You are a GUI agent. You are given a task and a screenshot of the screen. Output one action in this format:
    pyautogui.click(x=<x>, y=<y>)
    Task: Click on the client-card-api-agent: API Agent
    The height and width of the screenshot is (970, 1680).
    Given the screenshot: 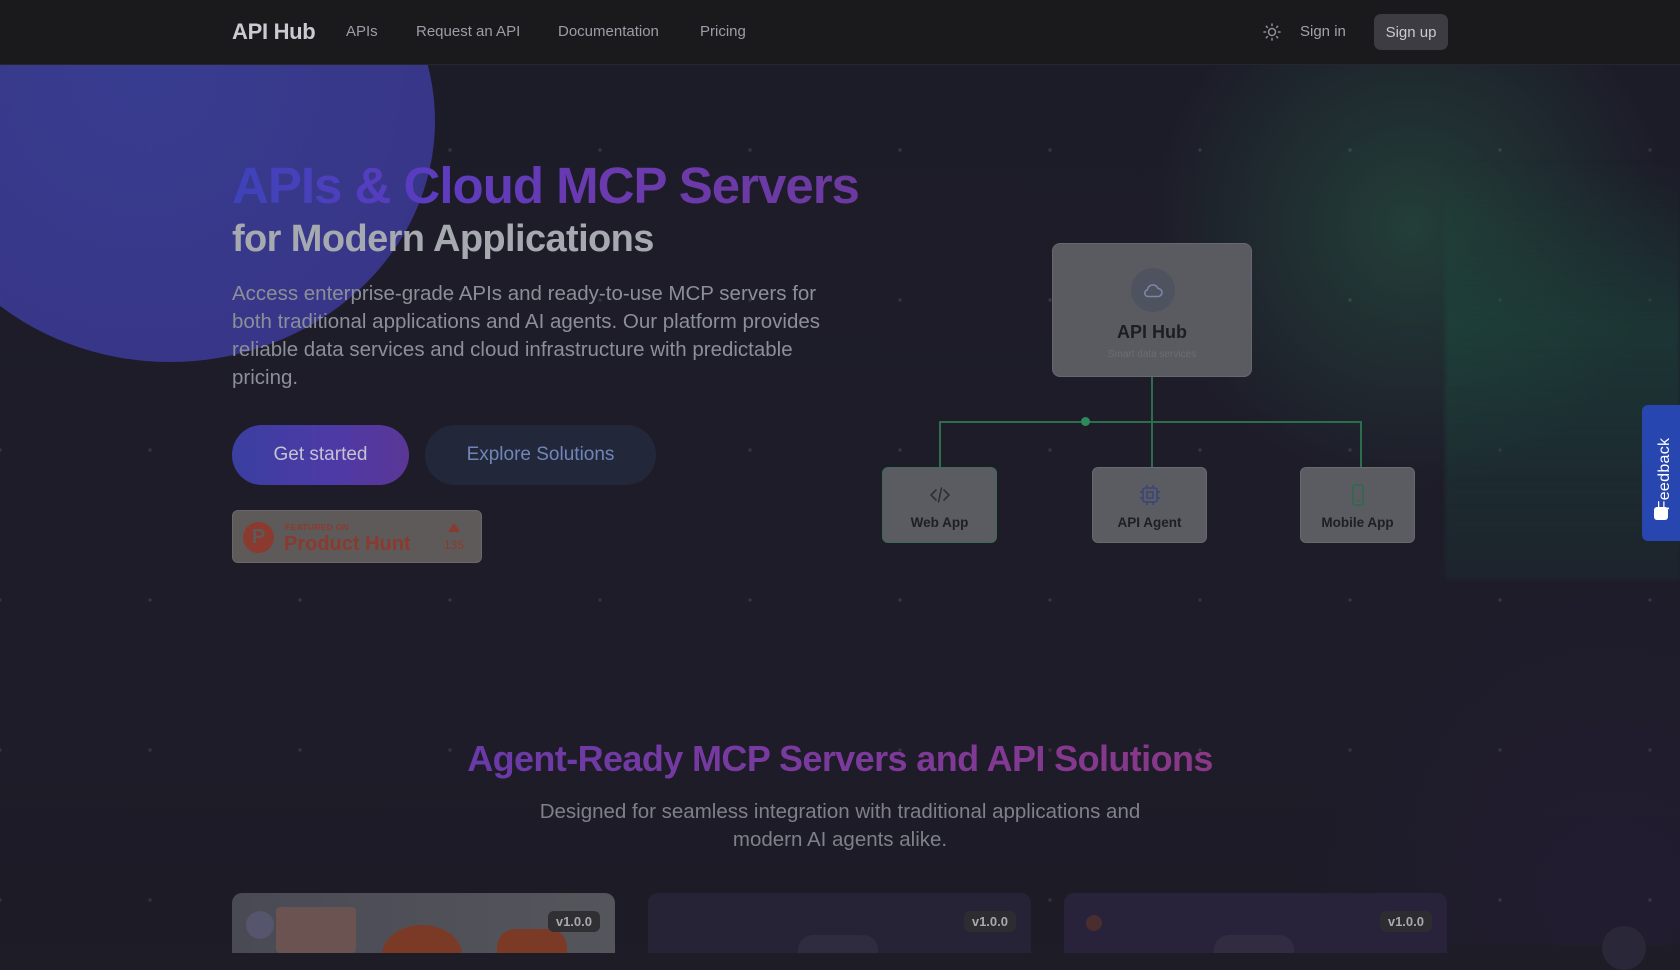 What is the action you would take?
    pyautogui.click(x=1149, y=505)
    